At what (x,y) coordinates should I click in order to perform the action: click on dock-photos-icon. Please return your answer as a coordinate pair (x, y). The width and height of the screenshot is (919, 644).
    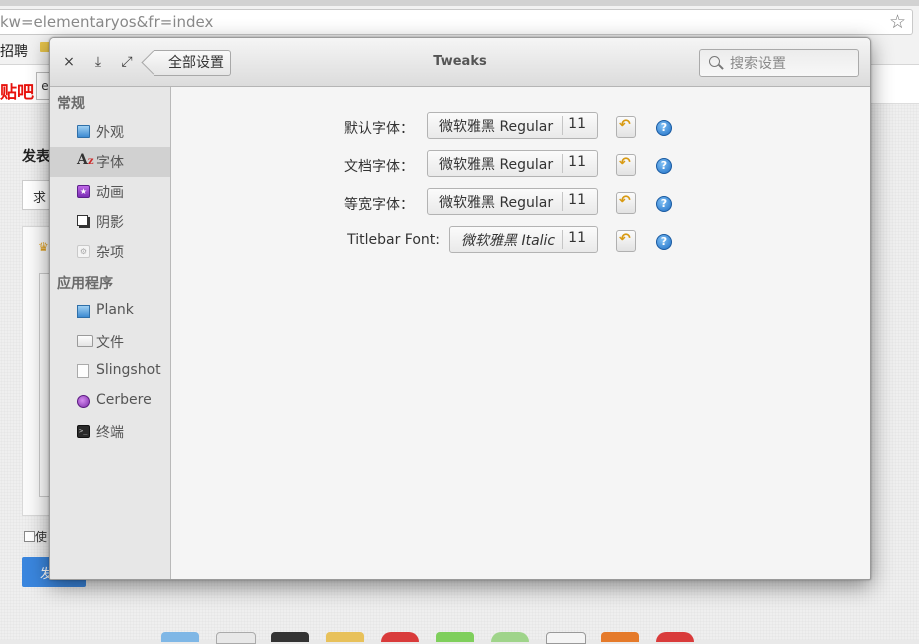
    Looking at the image, I should click on (455, 637).